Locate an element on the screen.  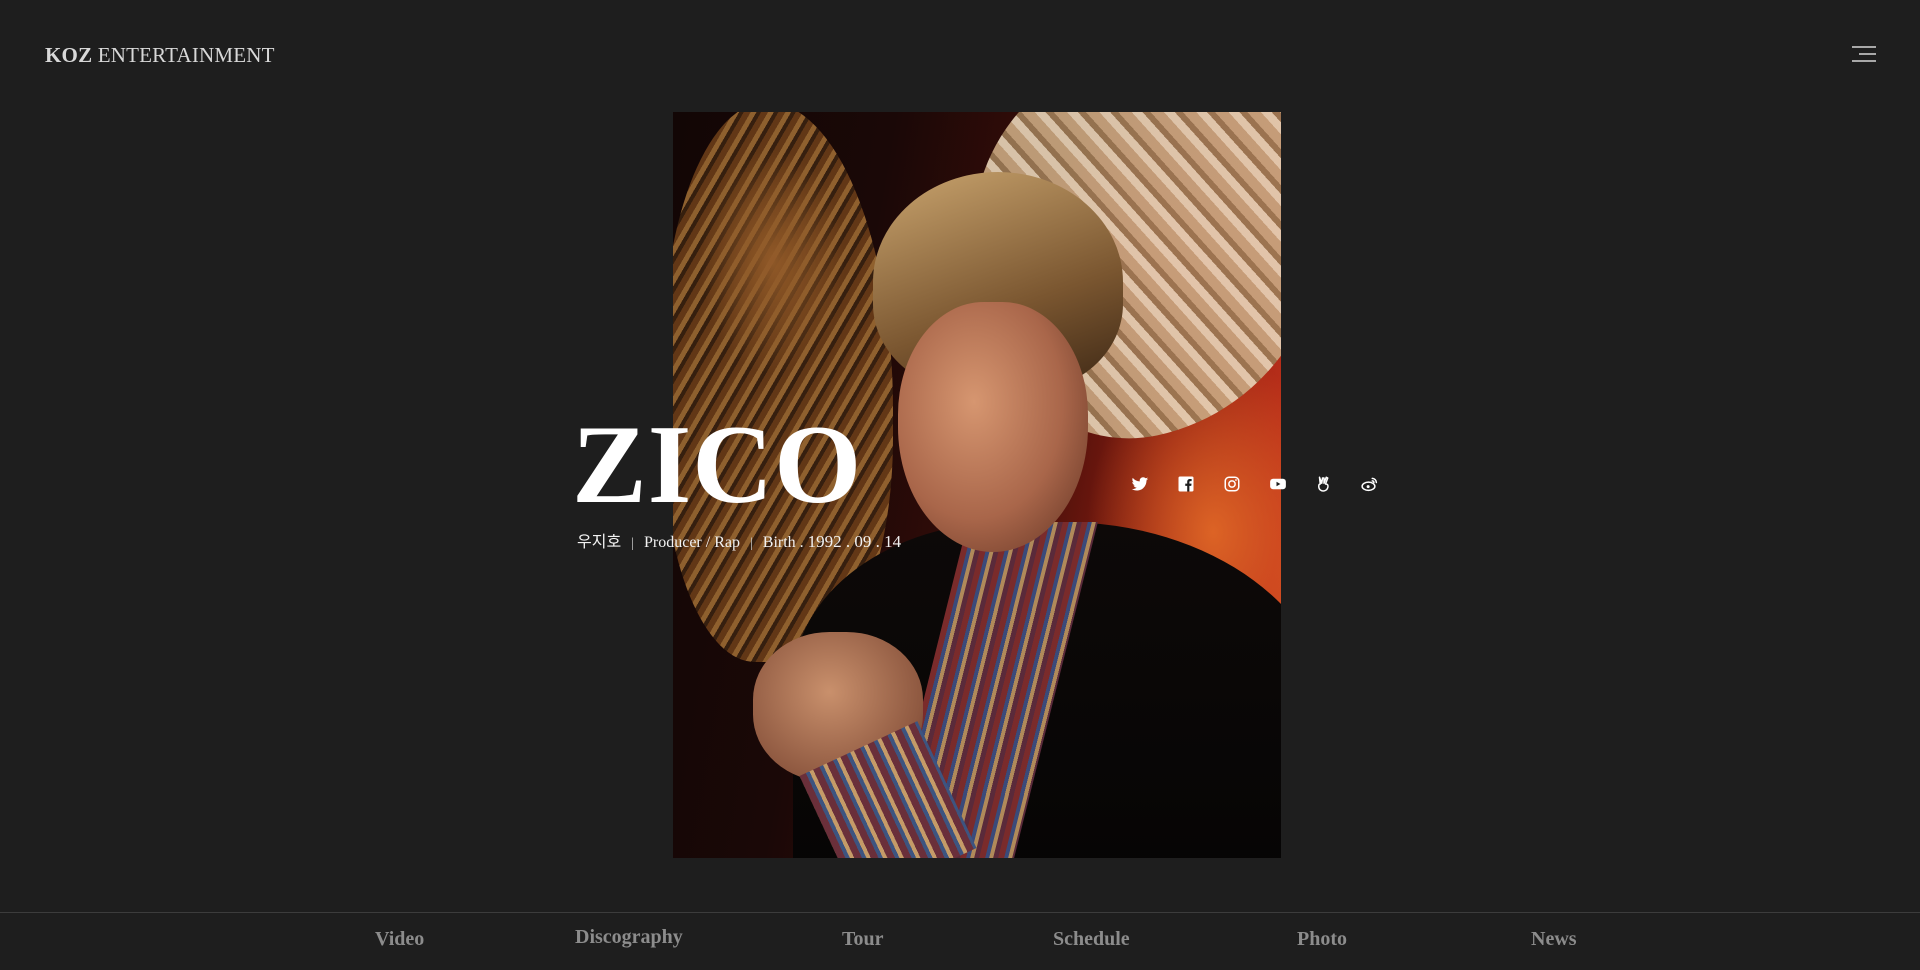
photo-face is located at coordinates (993, 427).